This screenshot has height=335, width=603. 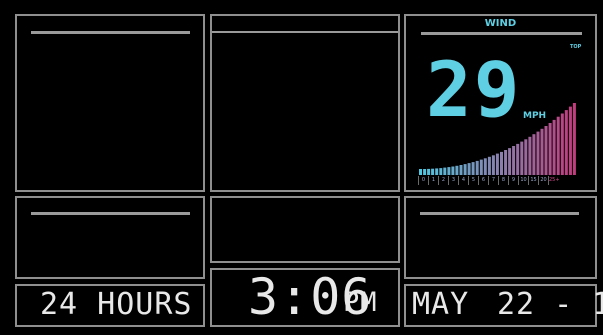 I want to click on wind-scale-label: 25+, so click(x=554, y=180).